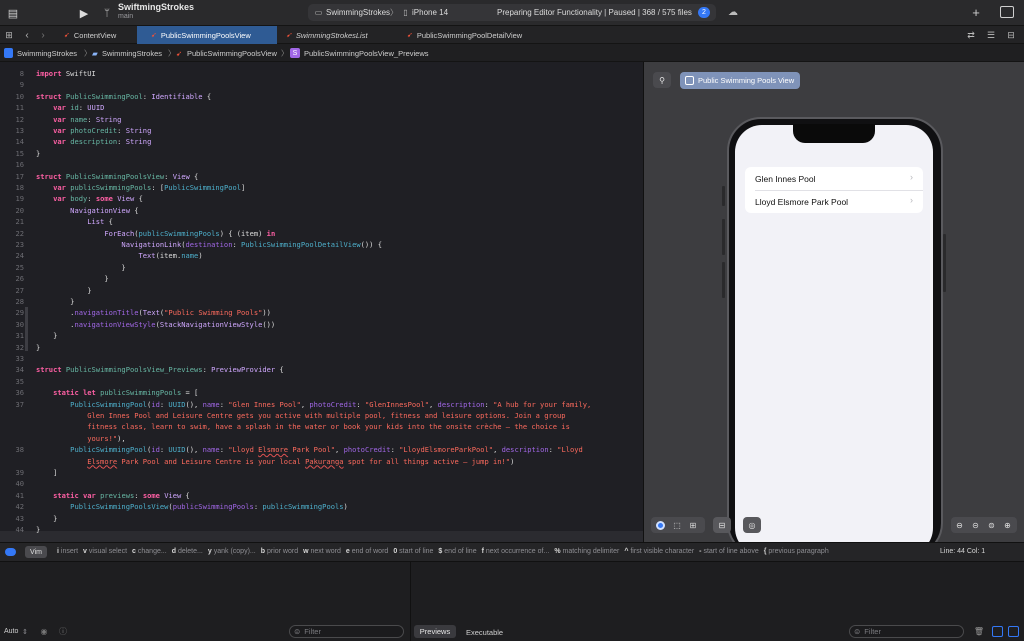 The width and height of the screenshot is (1024, 641). I want to click on device-selector: iPhone 14, so click(430, 12).